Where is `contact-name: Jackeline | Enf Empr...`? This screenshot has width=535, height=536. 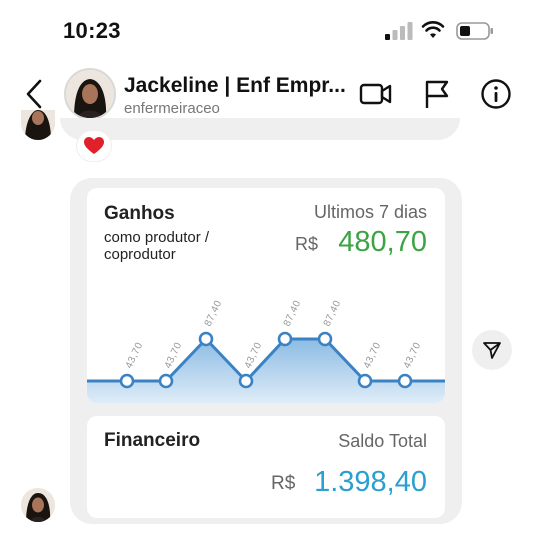 contact-name: Jackeline | Enf Empr... is located at coordinates (235, 86).